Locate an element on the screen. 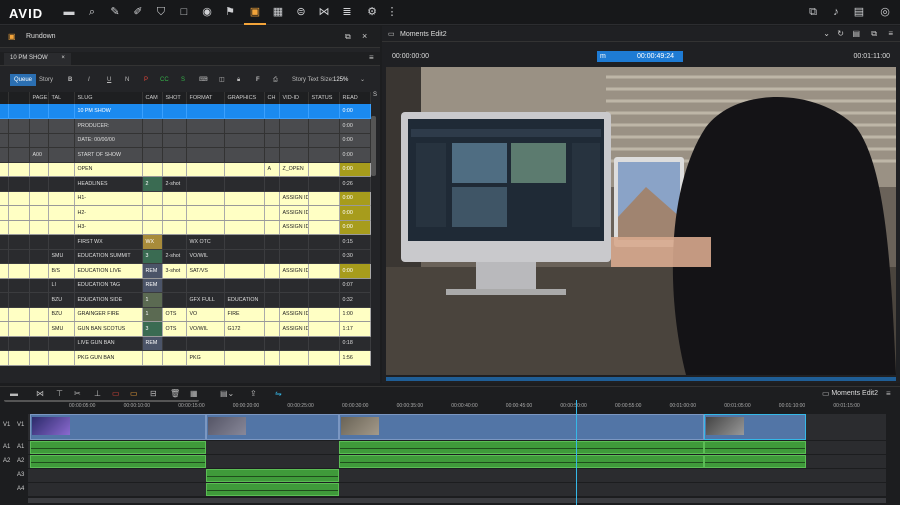 The width and height of the screenshot is (900, 505). table-row: FIRST WX WX WX OTC 0:15 is located at coordinates (185, 242).